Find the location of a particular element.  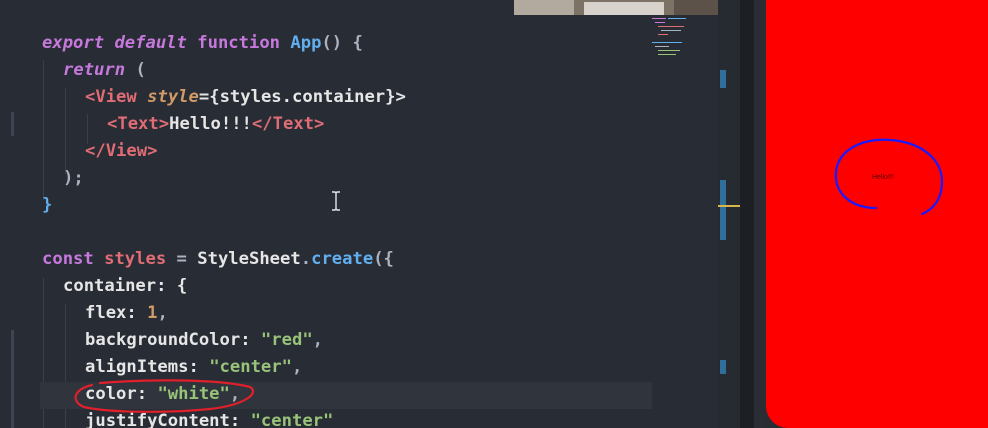

code-token: default is located at coordinates (150, 43).